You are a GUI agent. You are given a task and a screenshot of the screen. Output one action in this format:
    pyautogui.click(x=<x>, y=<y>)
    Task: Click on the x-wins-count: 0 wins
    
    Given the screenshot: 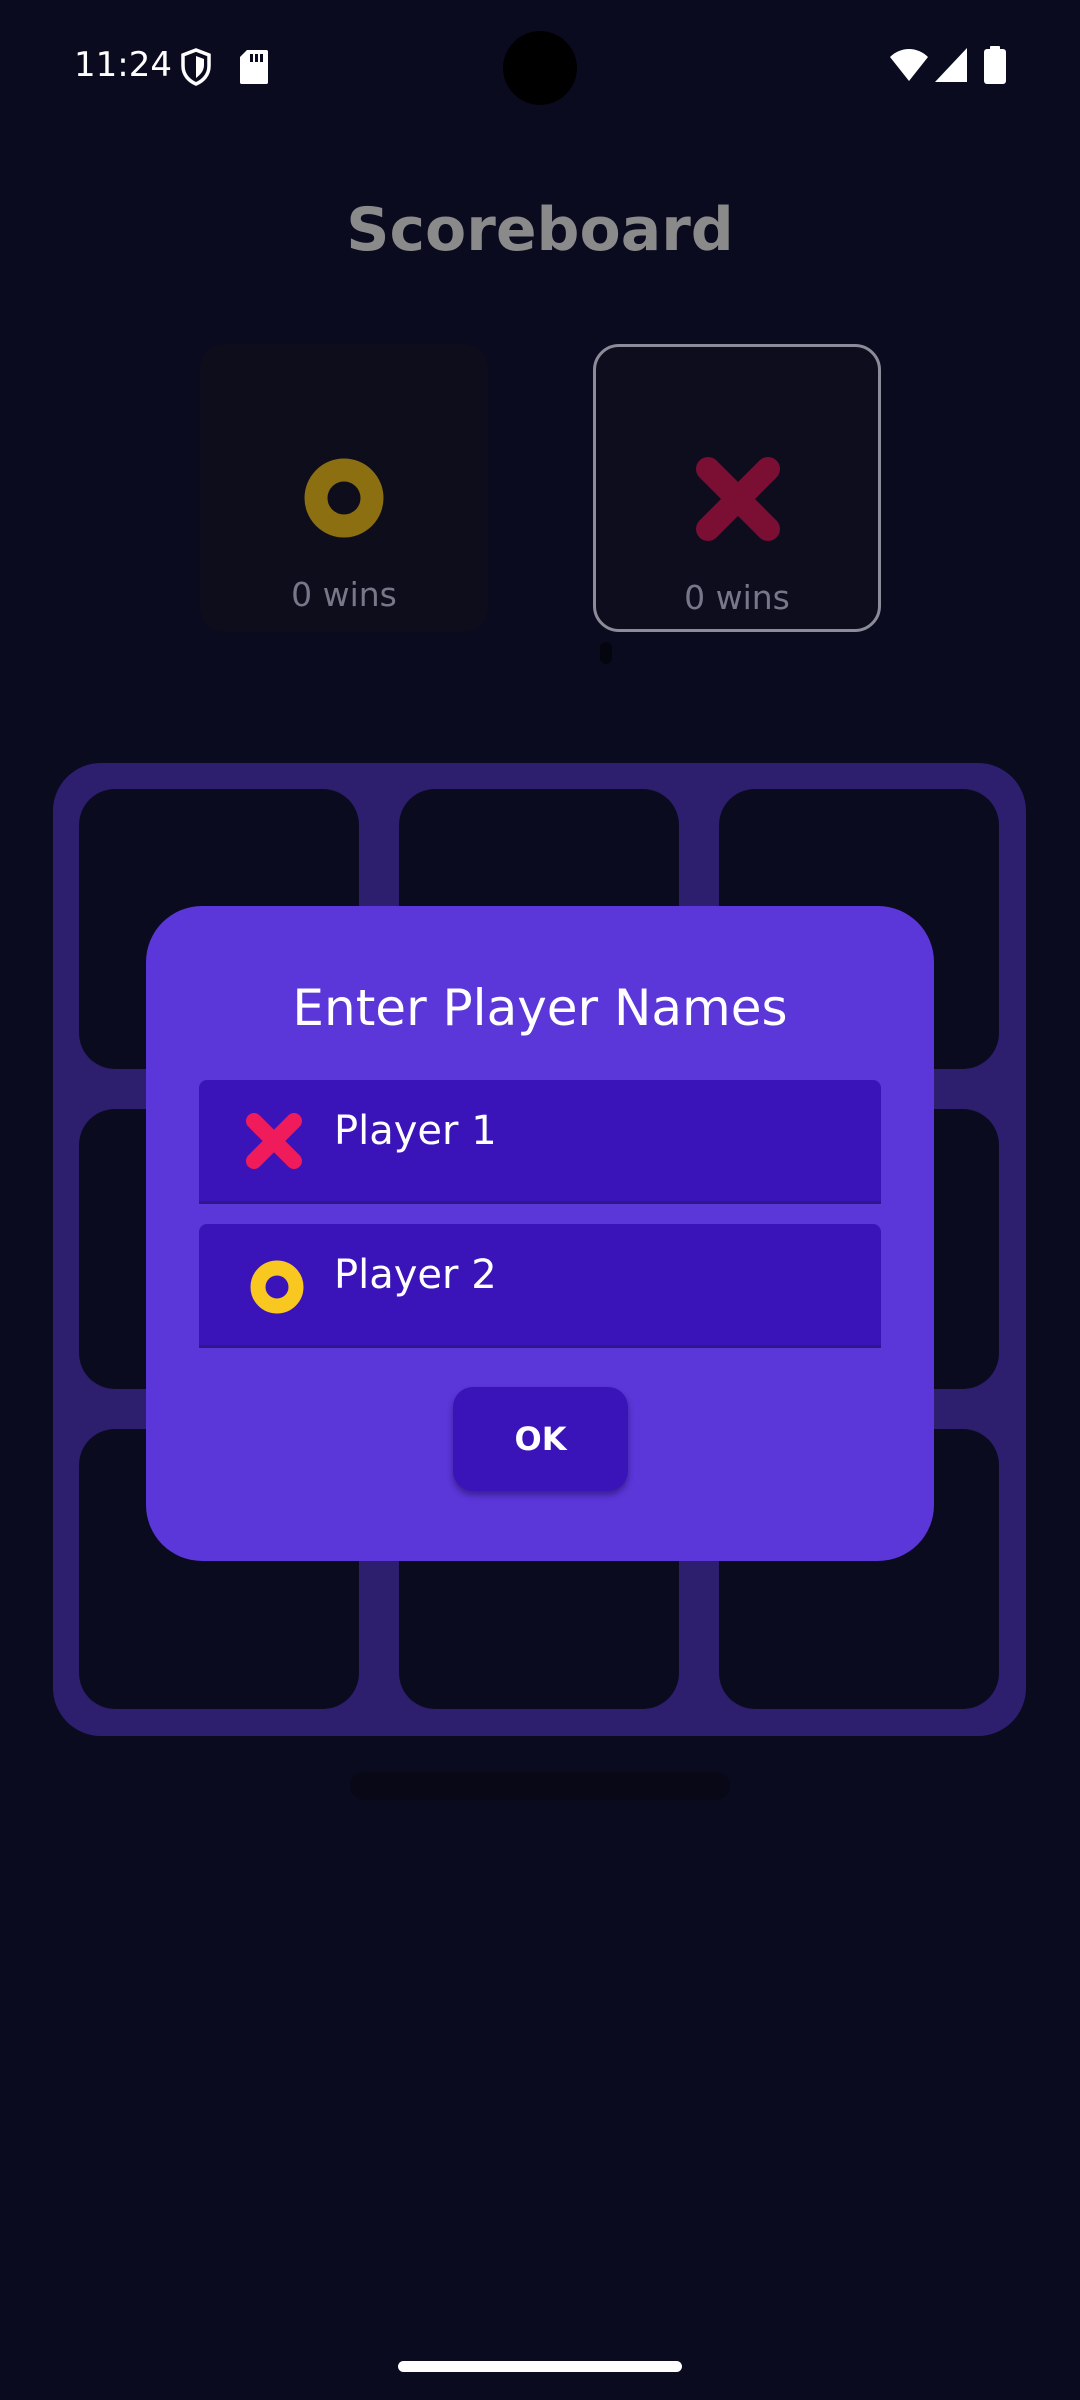 What is the action you would take?
    pyautogui.click(x=737, y=597)
    